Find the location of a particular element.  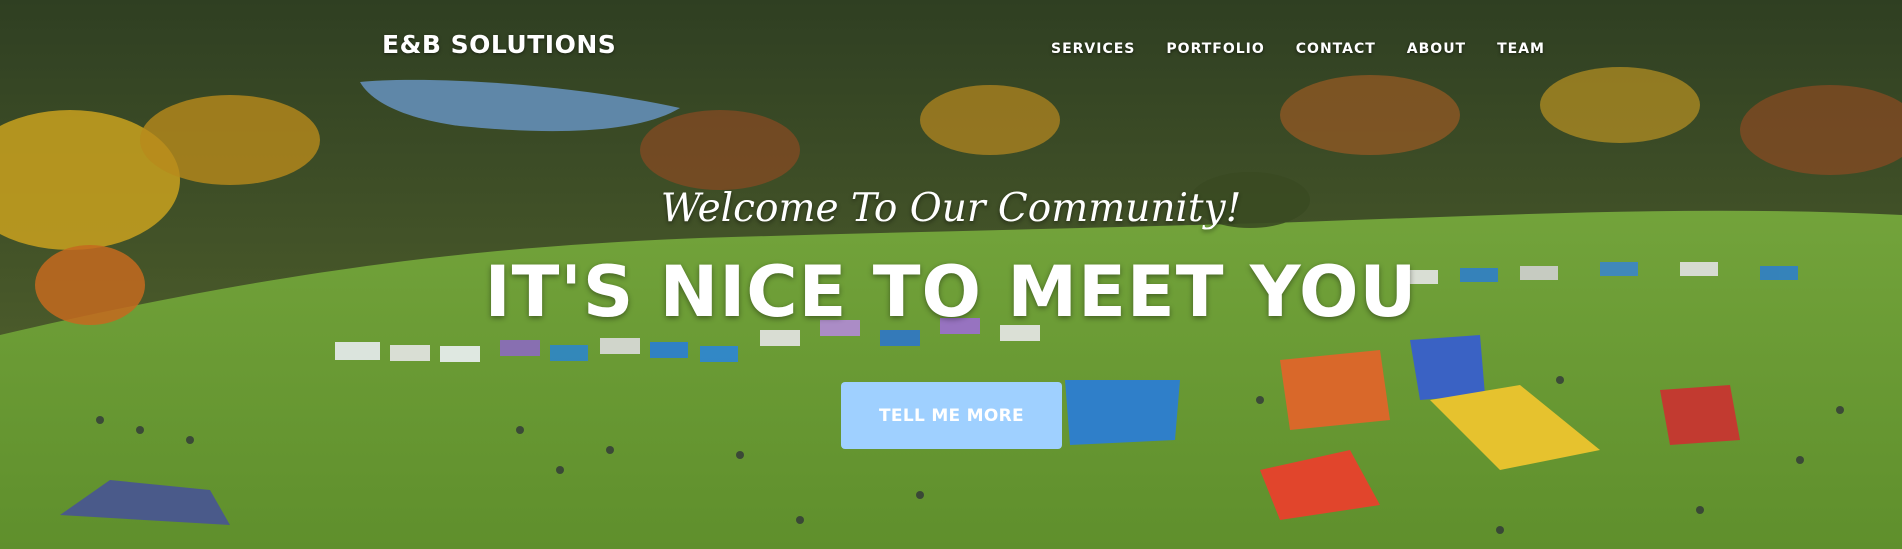

brand-logo: E&B SOLUTIONS is located at coordinates (499, 44).